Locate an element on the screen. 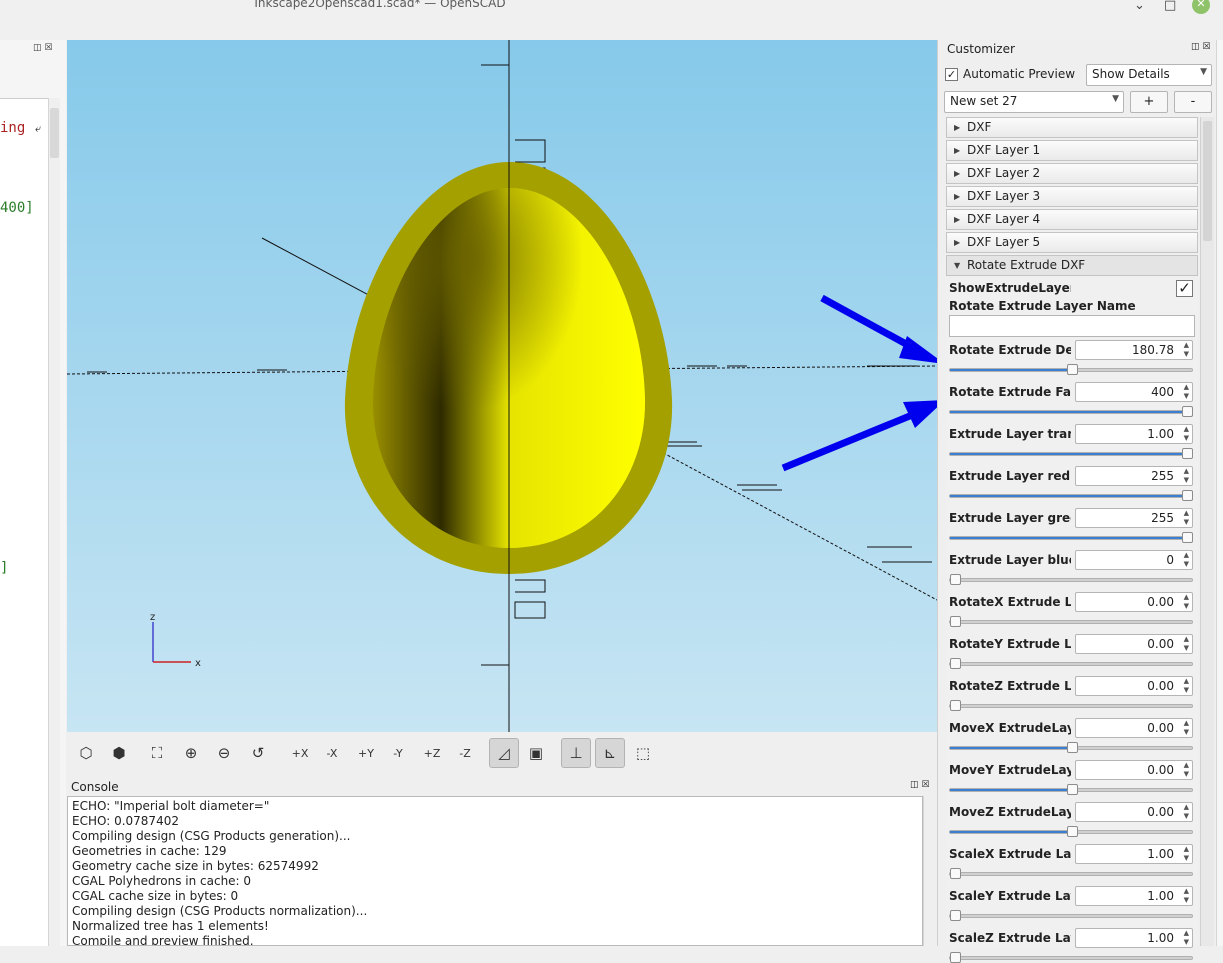  customizer-scrollbar is located at coordinates (1207, 531).